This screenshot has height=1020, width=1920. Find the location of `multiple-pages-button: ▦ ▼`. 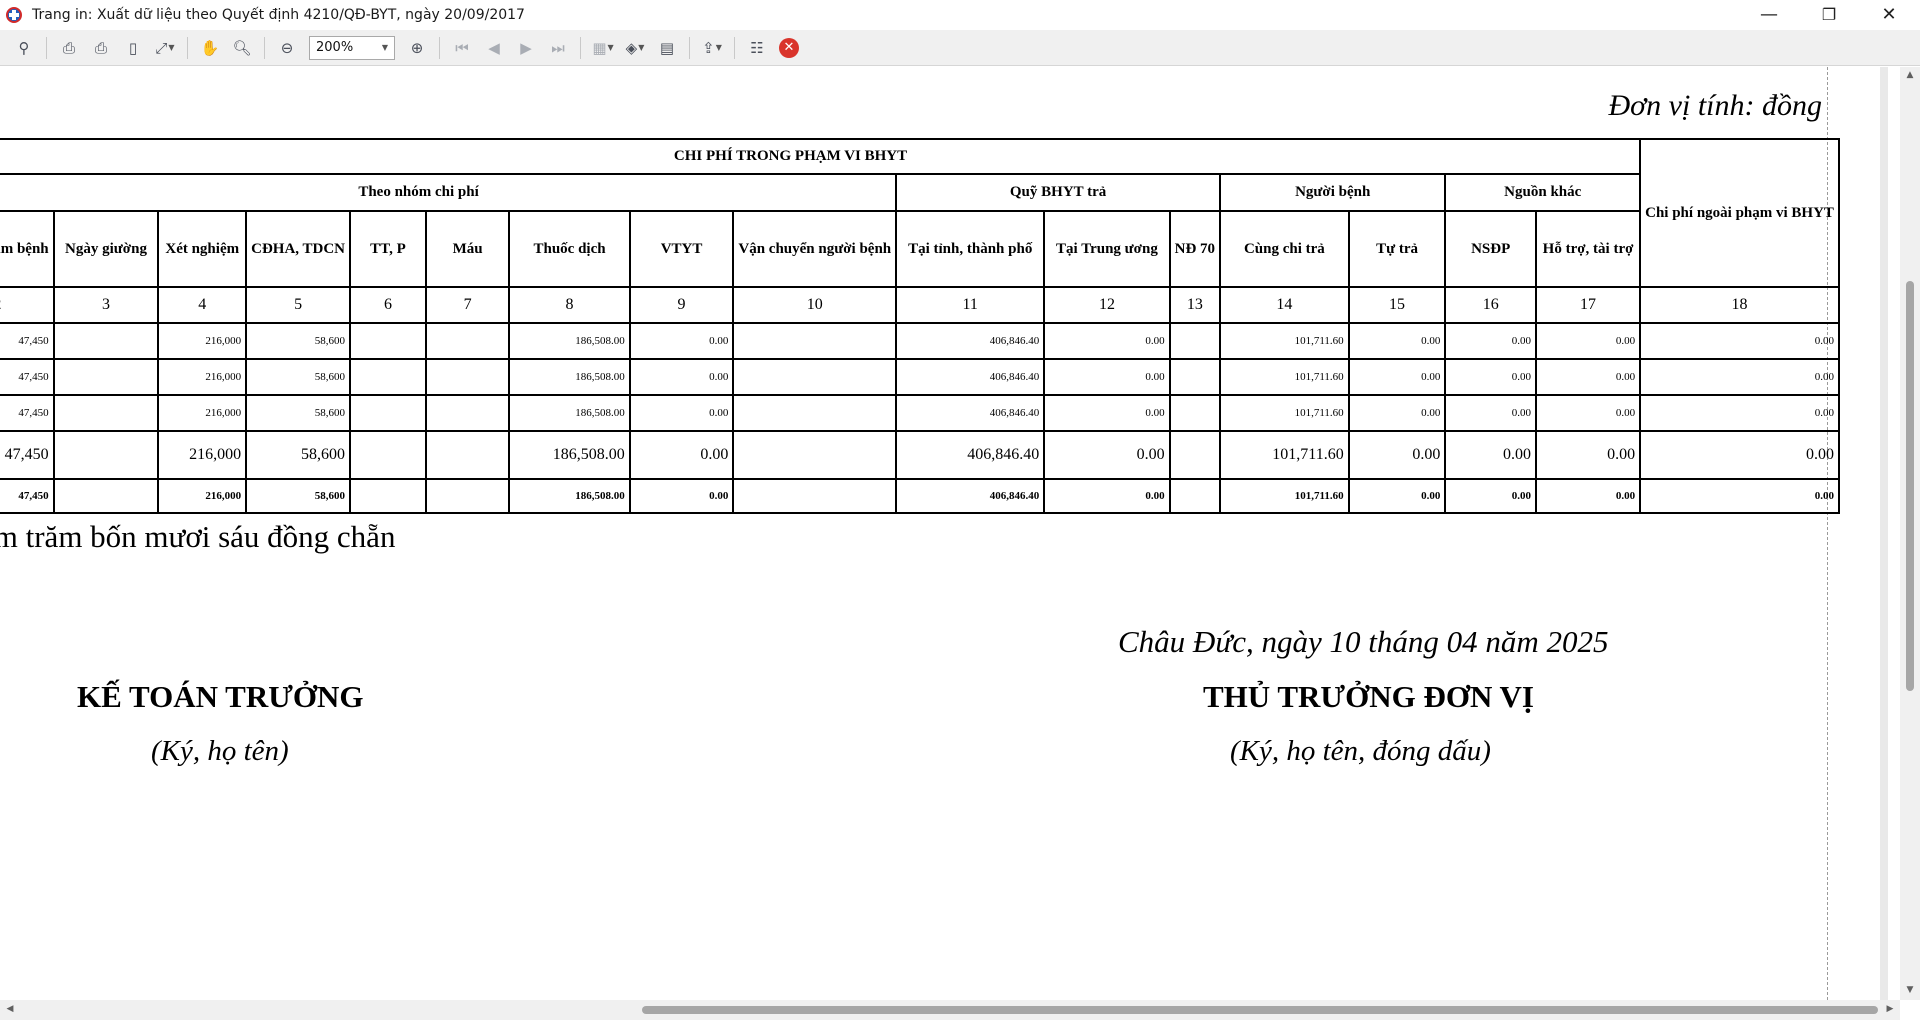

multiple-pages-button: ▦ ▼ is located at coordinates (603, 48).